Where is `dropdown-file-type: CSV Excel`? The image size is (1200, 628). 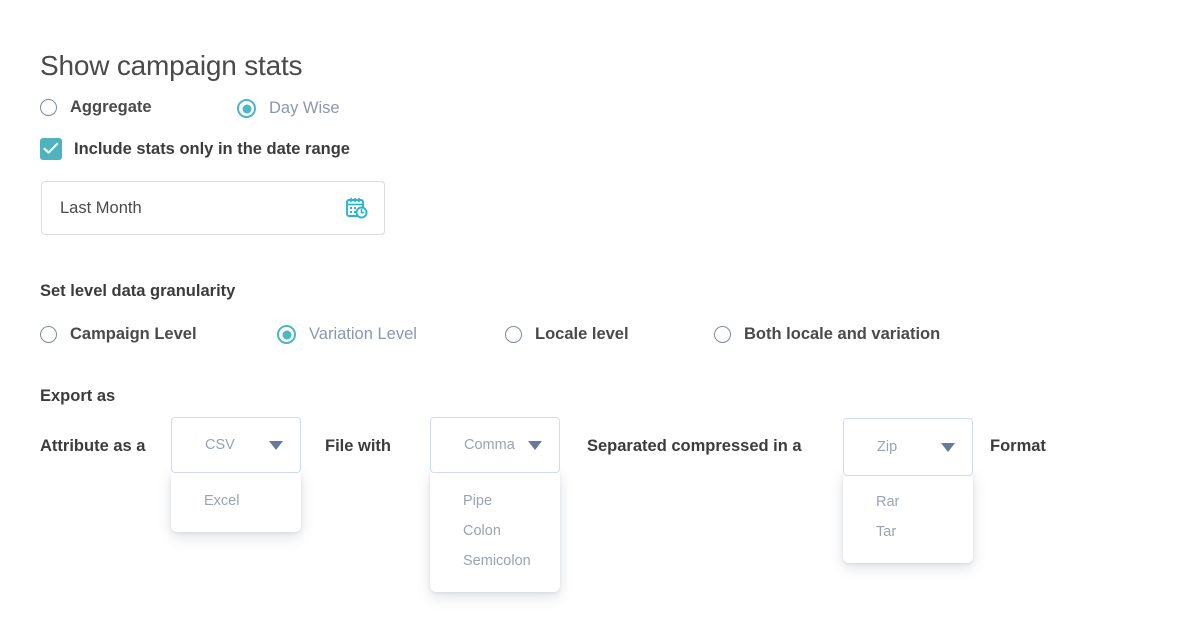
dropdown-file-type: CSV Excel is located at coordinates (236, 474).